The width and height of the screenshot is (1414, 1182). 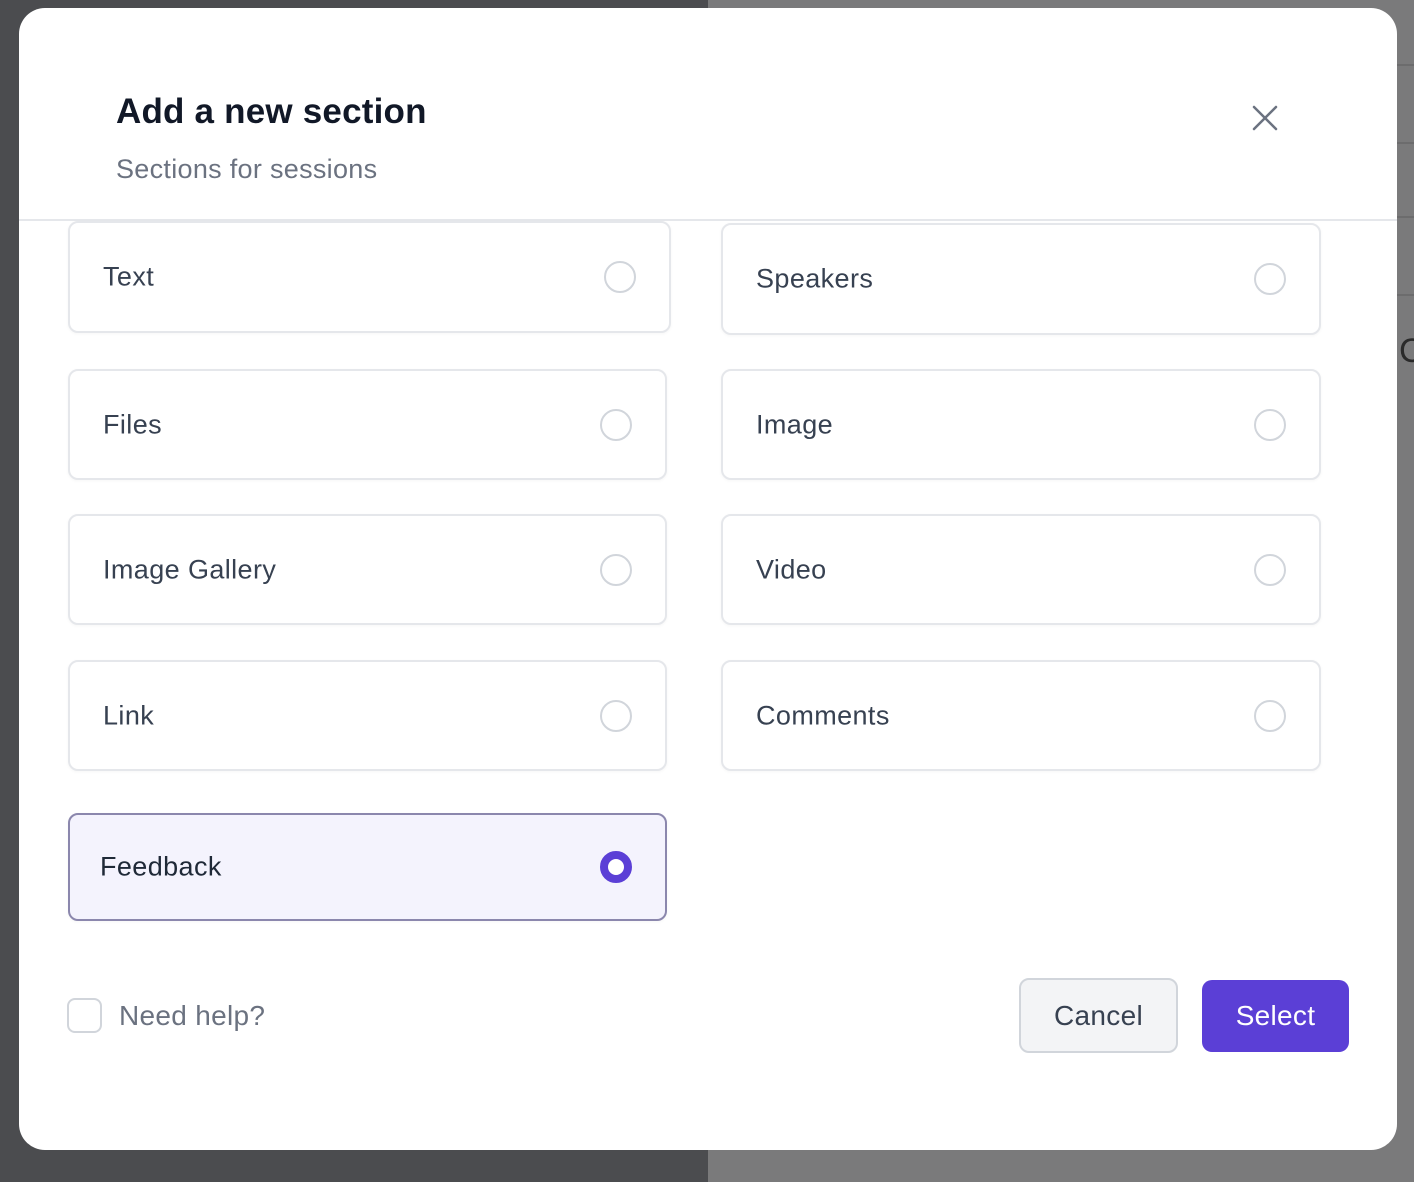 I want to click on select-button: Select, so click(x=1275, y=1016).